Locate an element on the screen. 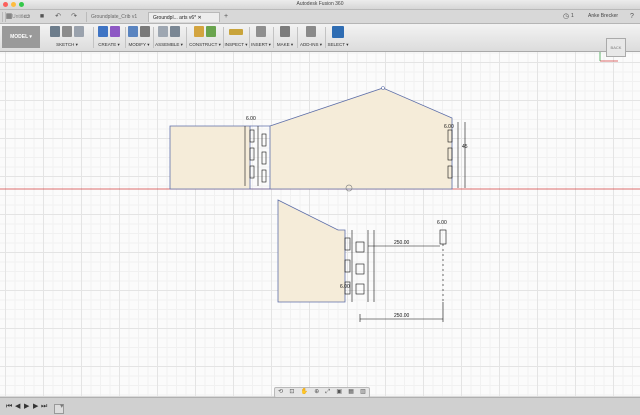 The image size is (640, 415). help-icon: ? is located at coordinates (632, 16).